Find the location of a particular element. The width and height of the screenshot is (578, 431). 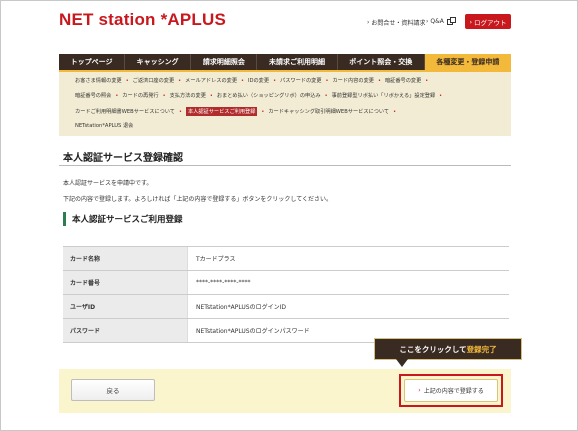

nav-item-points: ポイント照会・交換 is located at coordinates (381, 62).